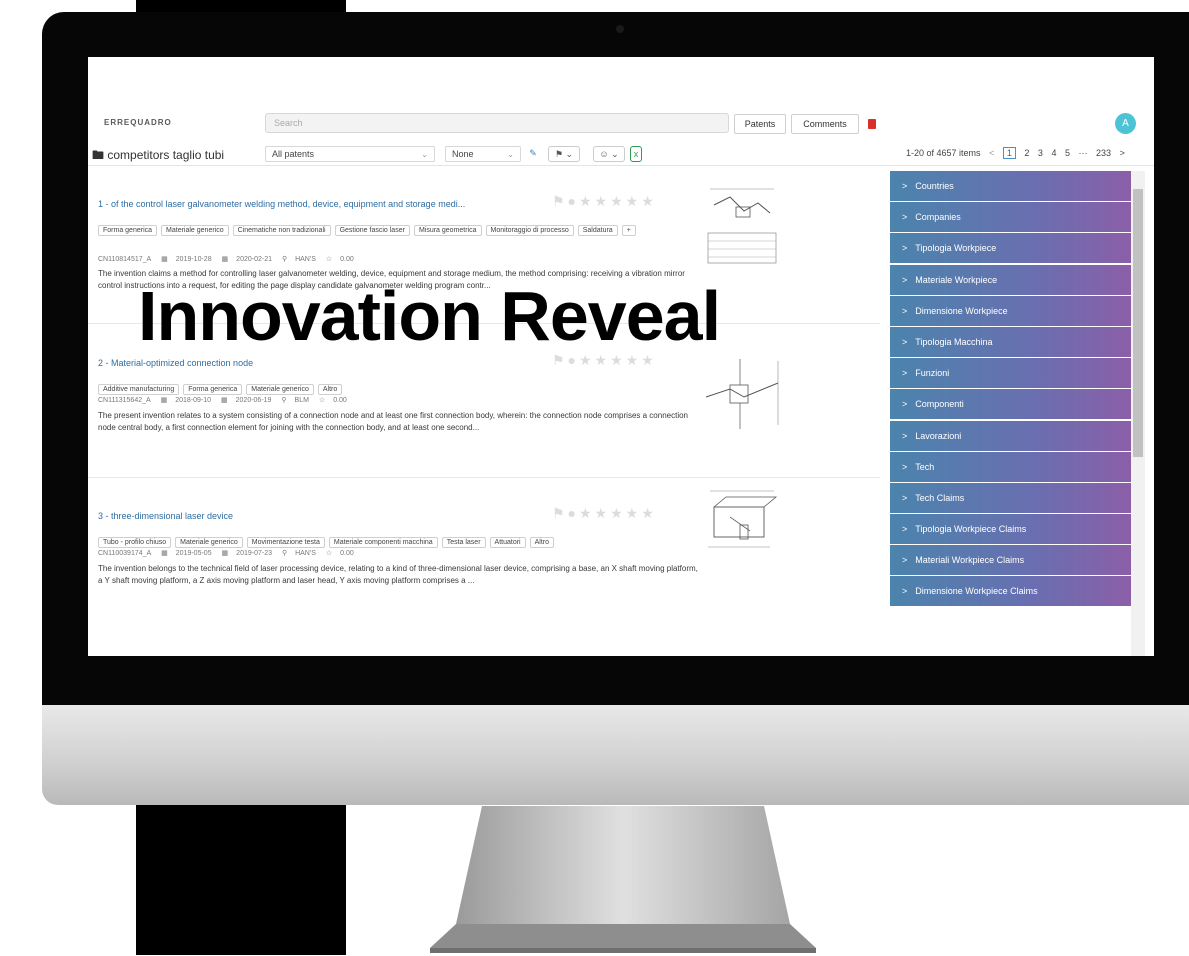 The height and width of the screenshot is (956, 1189). Describe the element at coordinates (872, 124) in the screenshot. I see `pdf-export-icon` at that location.